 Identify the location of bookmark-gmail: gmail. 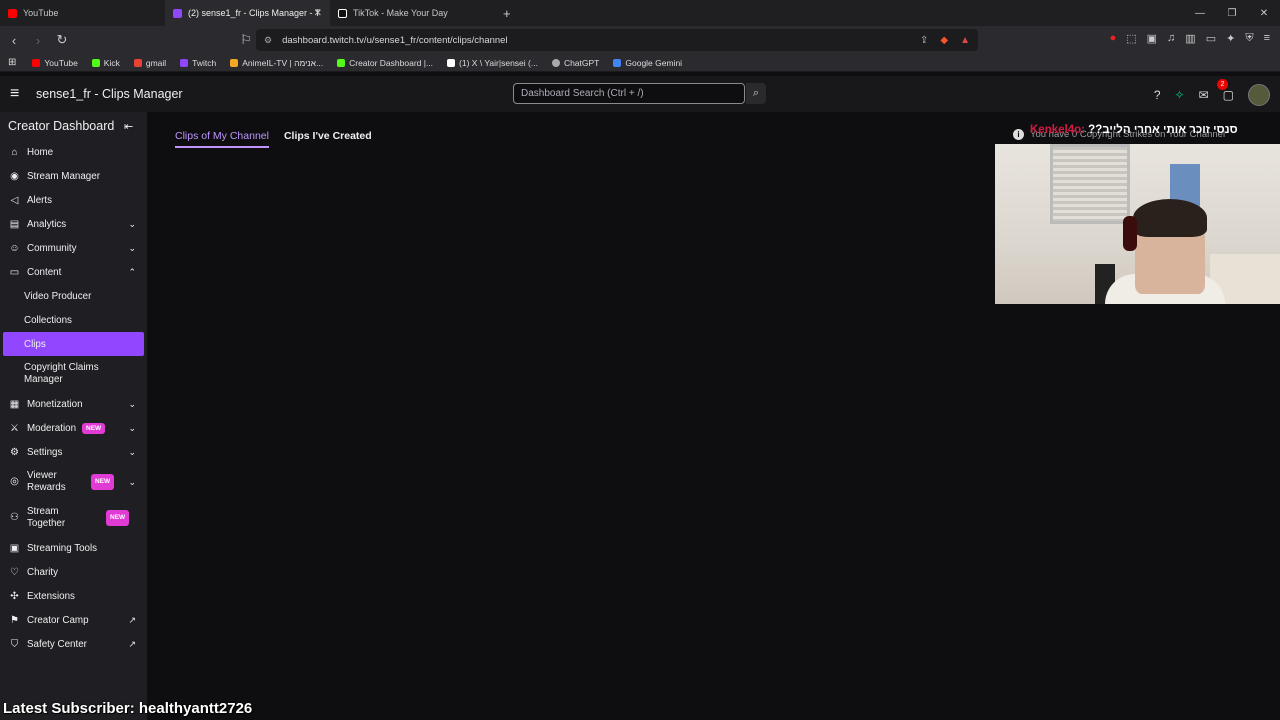
(149, 63).